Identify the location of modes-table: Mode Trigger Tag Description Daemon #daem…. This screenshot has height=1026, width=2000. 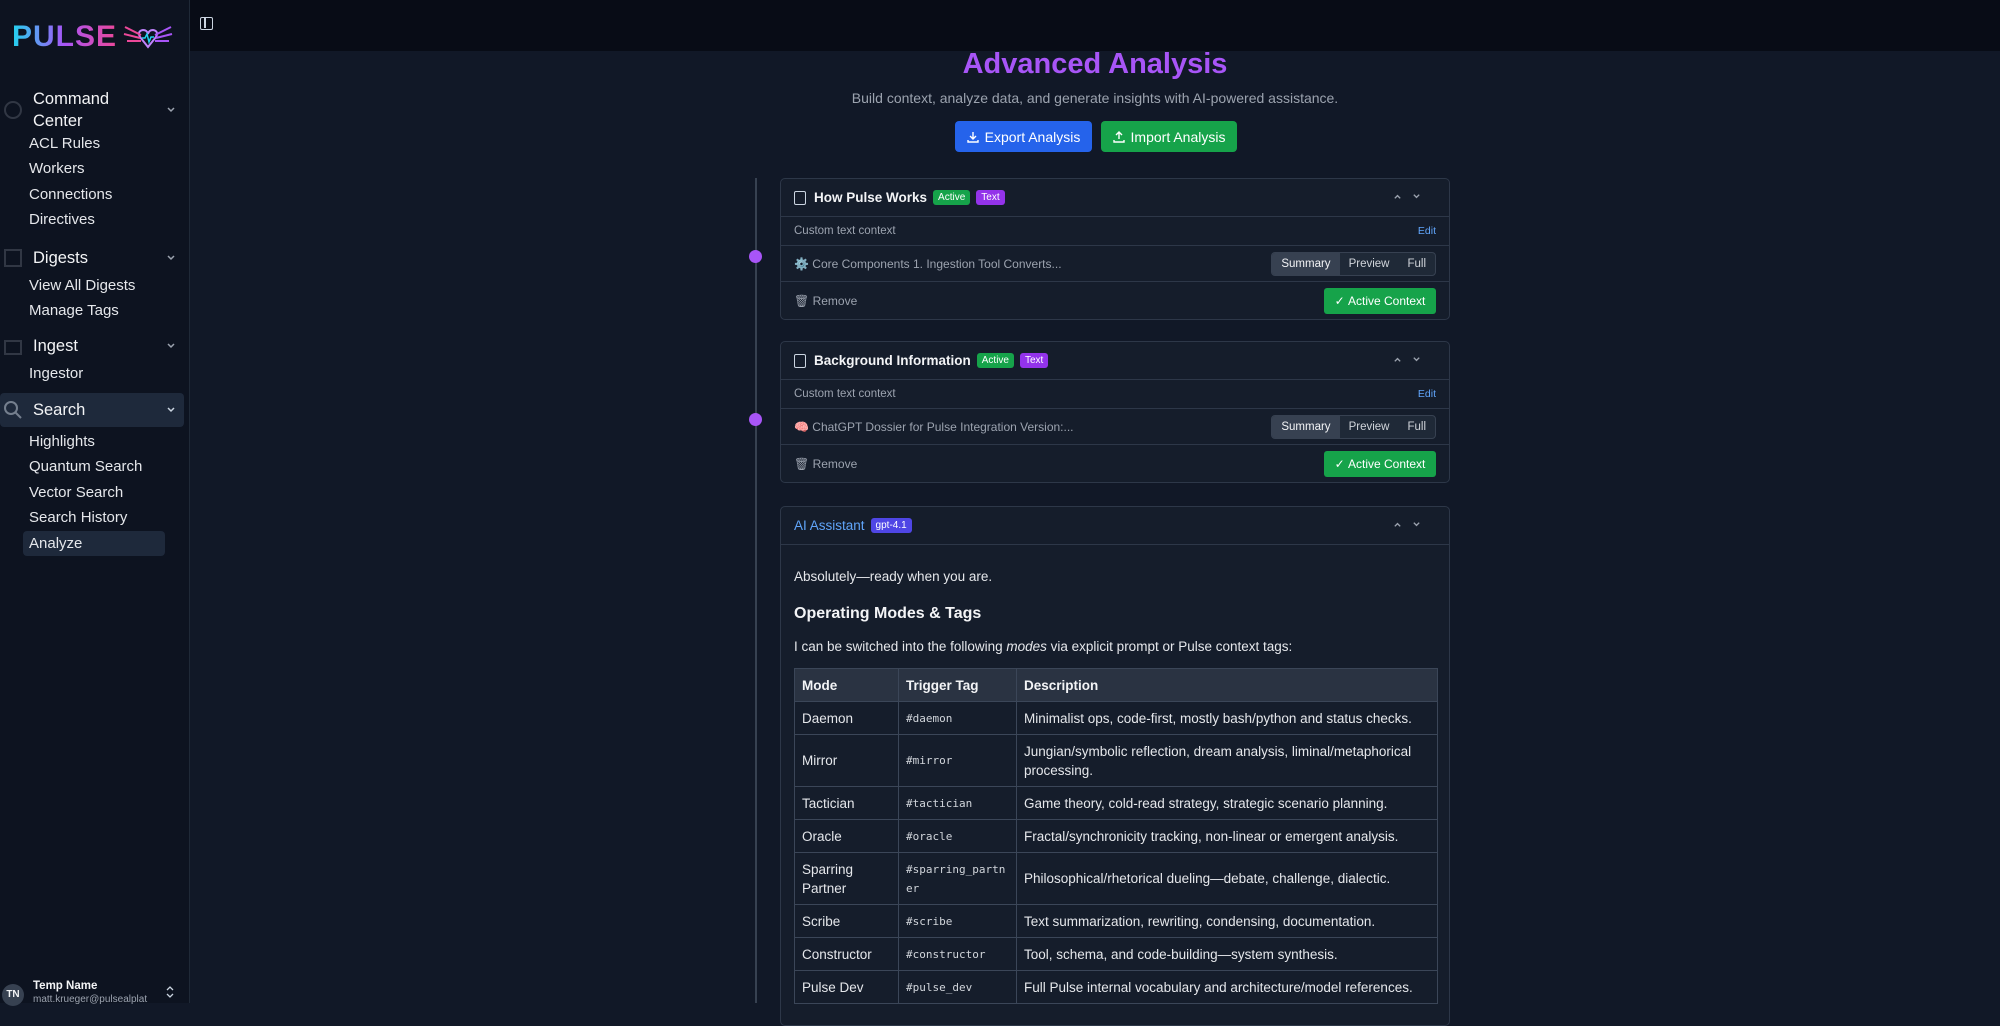
(1116, 836).